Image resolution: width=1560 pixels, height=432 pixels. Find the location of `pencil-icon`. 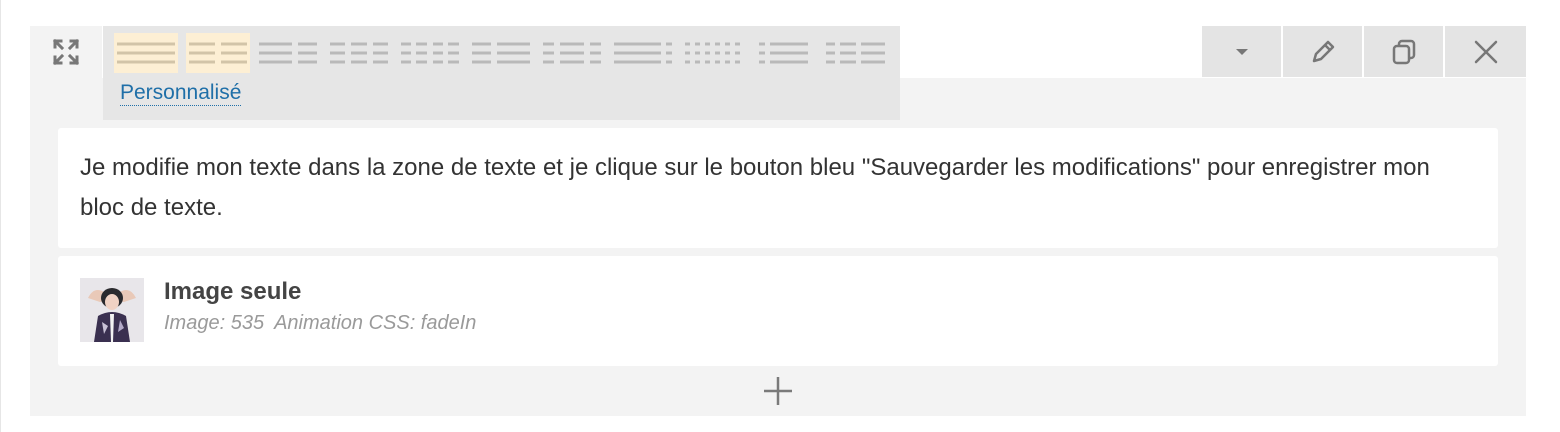

pencil-icon is located at coordinates (1323, 51).